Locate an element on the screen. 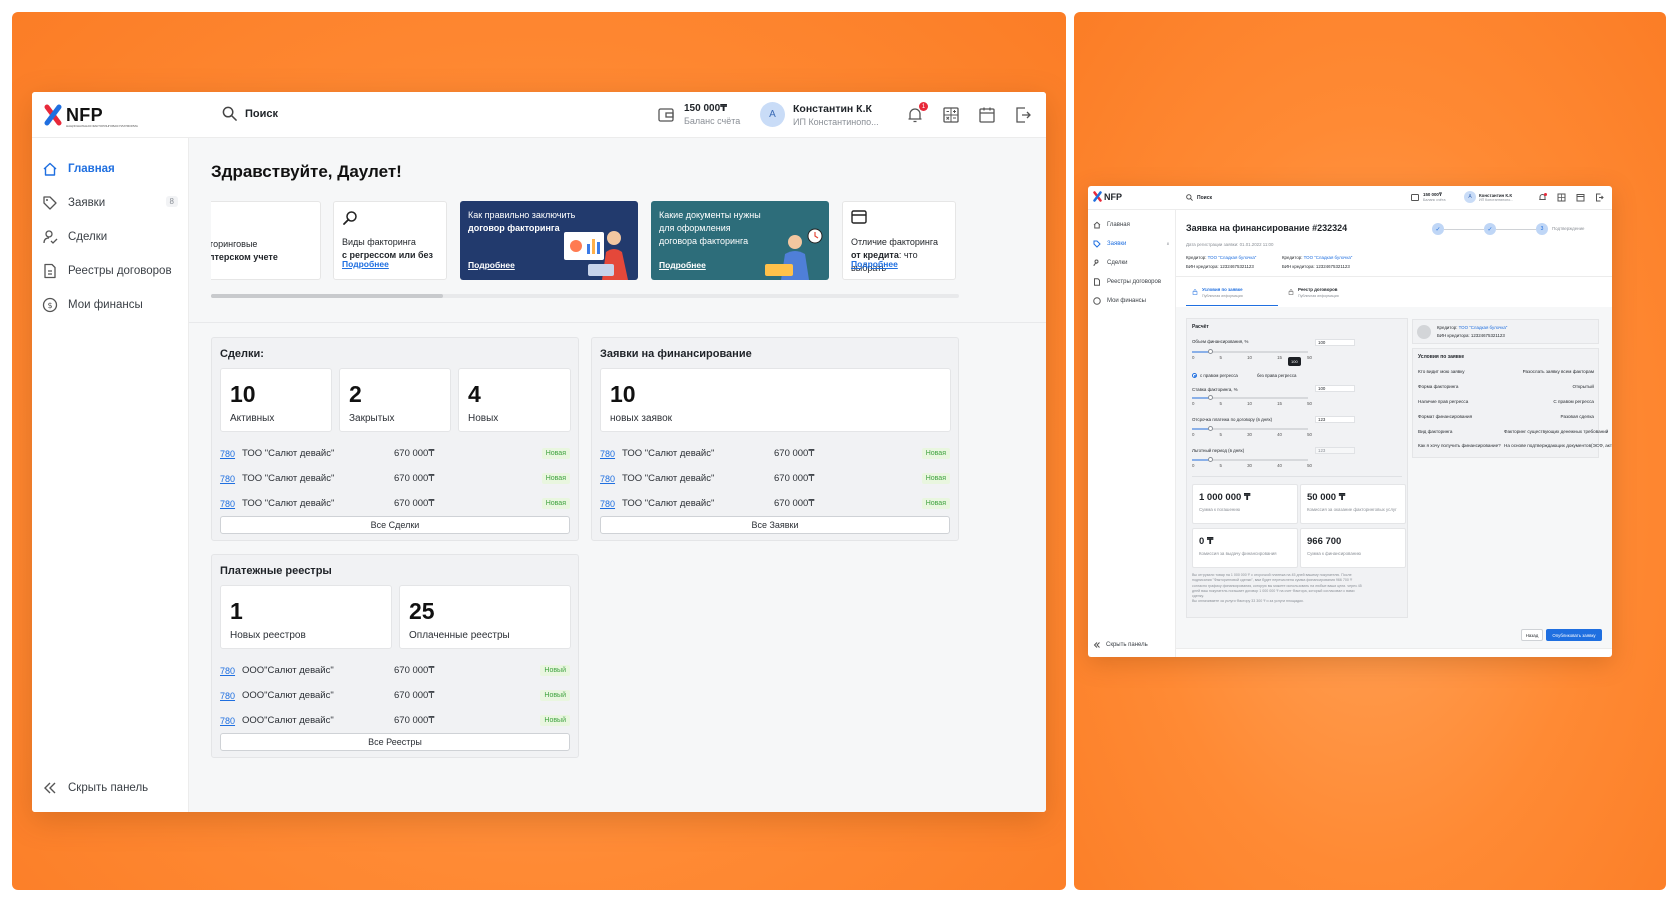 Image resolution: width=1678 pixels, height=898 pixels. calendar-icon is located at coordinates (1580, 197).